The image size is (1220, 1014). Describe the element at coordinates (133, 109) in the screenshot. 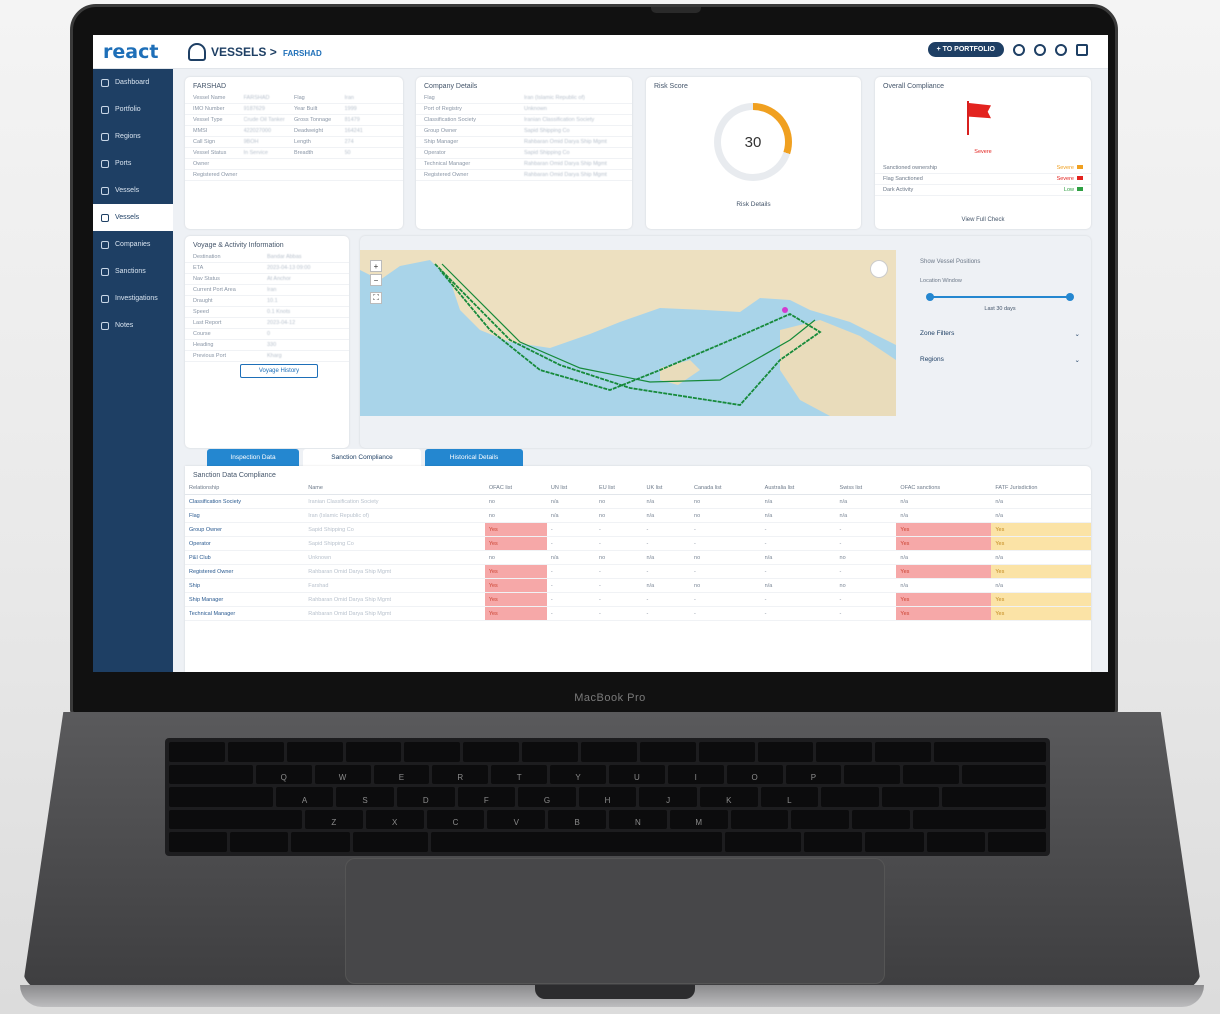

I see `sidebar-item-portfolio: Portfolio` at that location.